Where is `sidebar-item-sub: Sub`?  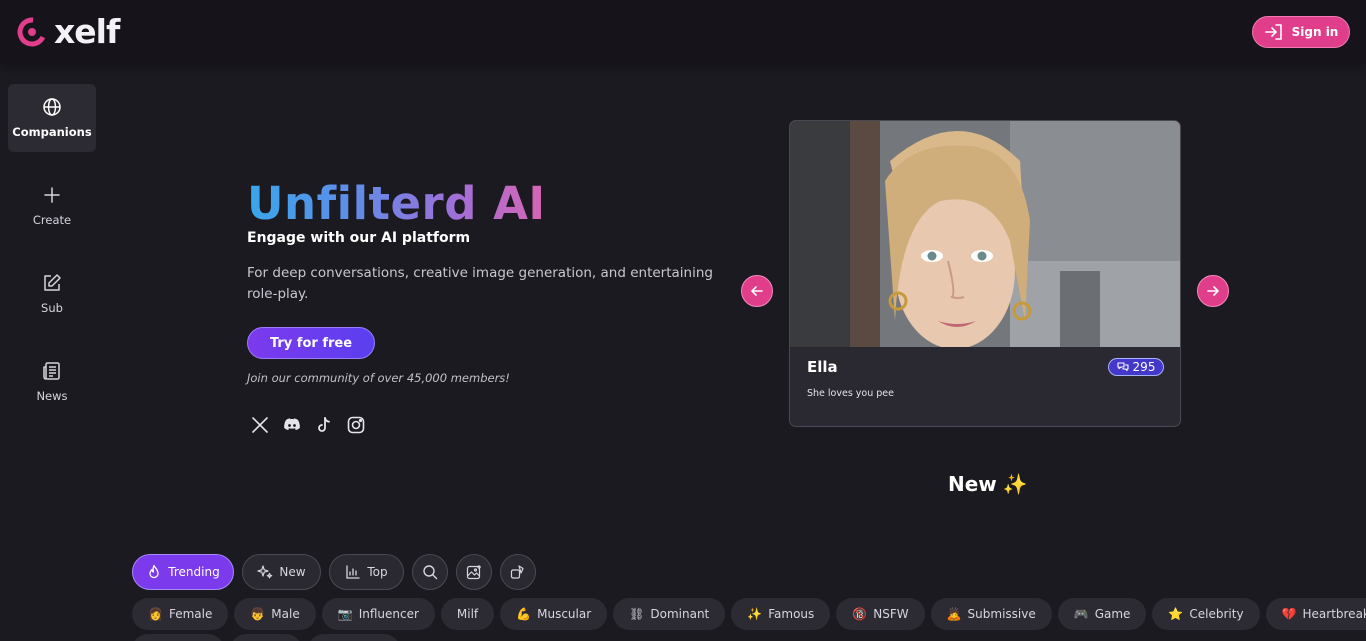
sidebar-item-sub: Sub is located at coordinates (52, 294).